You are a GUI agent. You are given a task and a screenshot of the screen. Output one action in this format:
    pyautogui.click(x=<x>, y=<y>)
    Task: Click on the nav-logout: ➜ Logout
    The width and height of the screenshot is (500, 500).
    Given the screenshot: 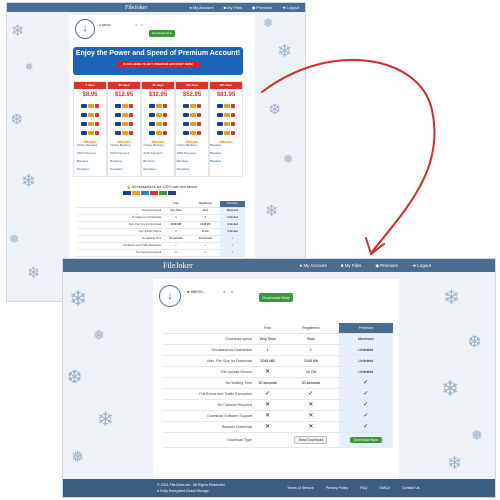 What is the action you would take?
    pyautogui.click(x=421, y=266)
    